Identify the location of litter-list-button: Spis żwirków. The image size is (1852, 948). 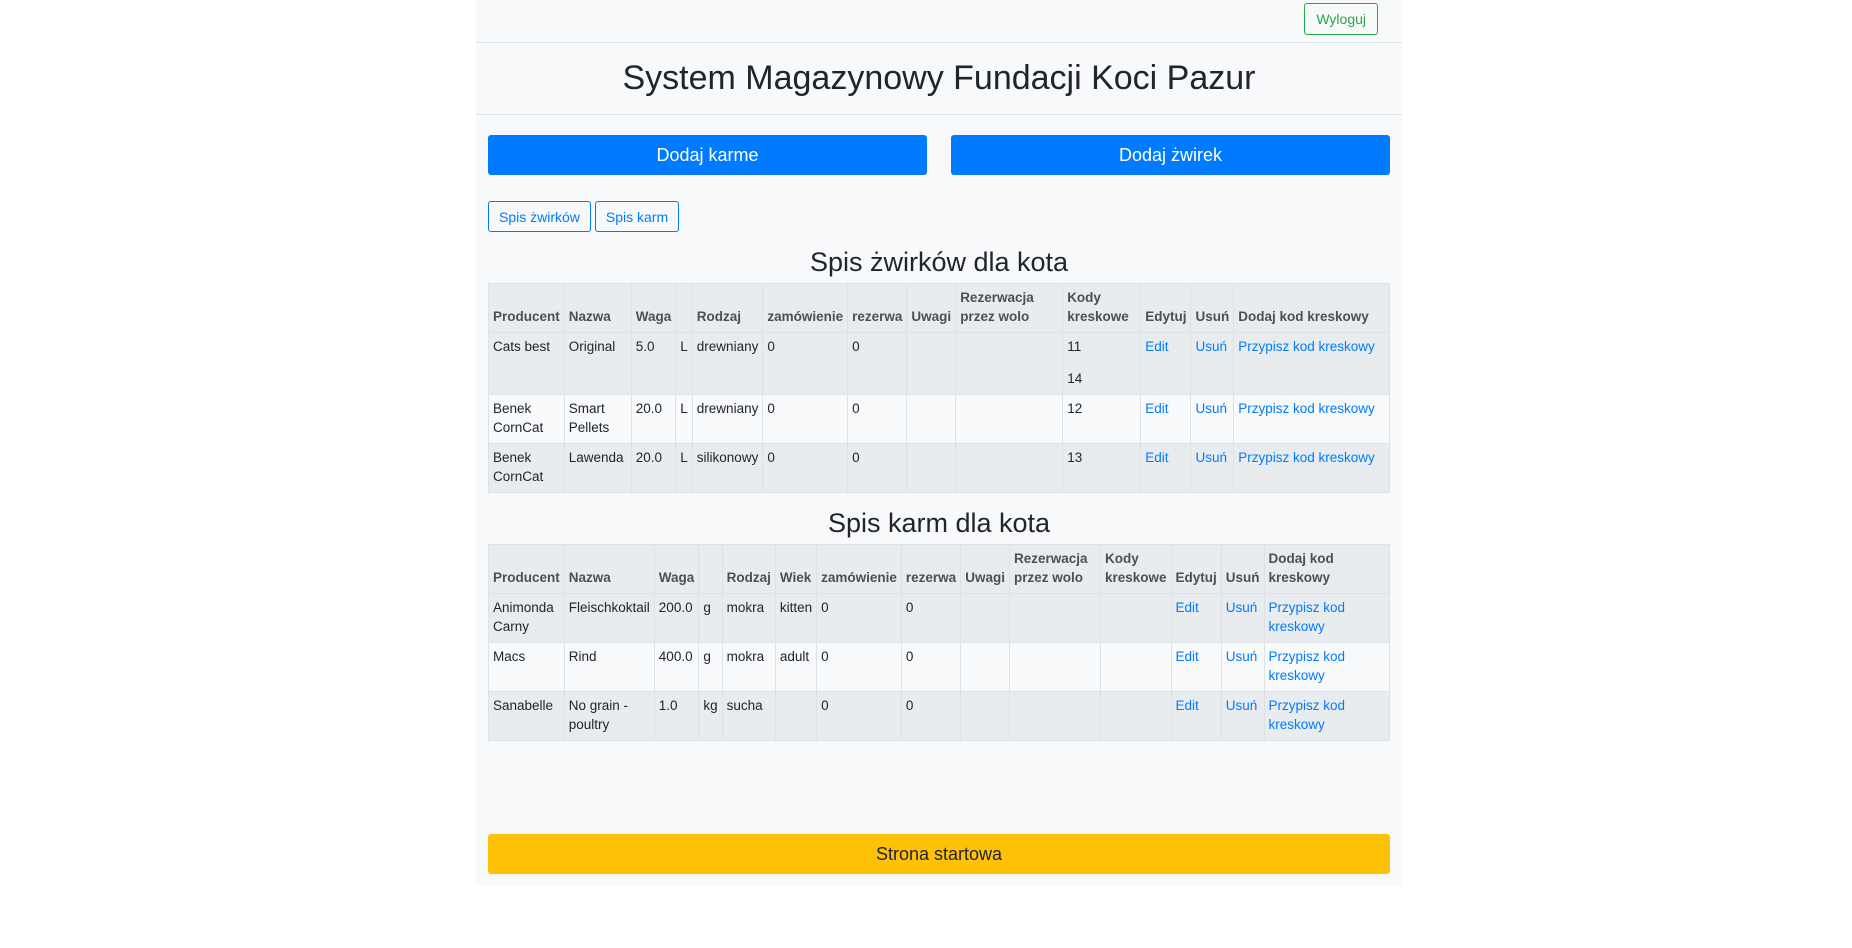
(539, 216).